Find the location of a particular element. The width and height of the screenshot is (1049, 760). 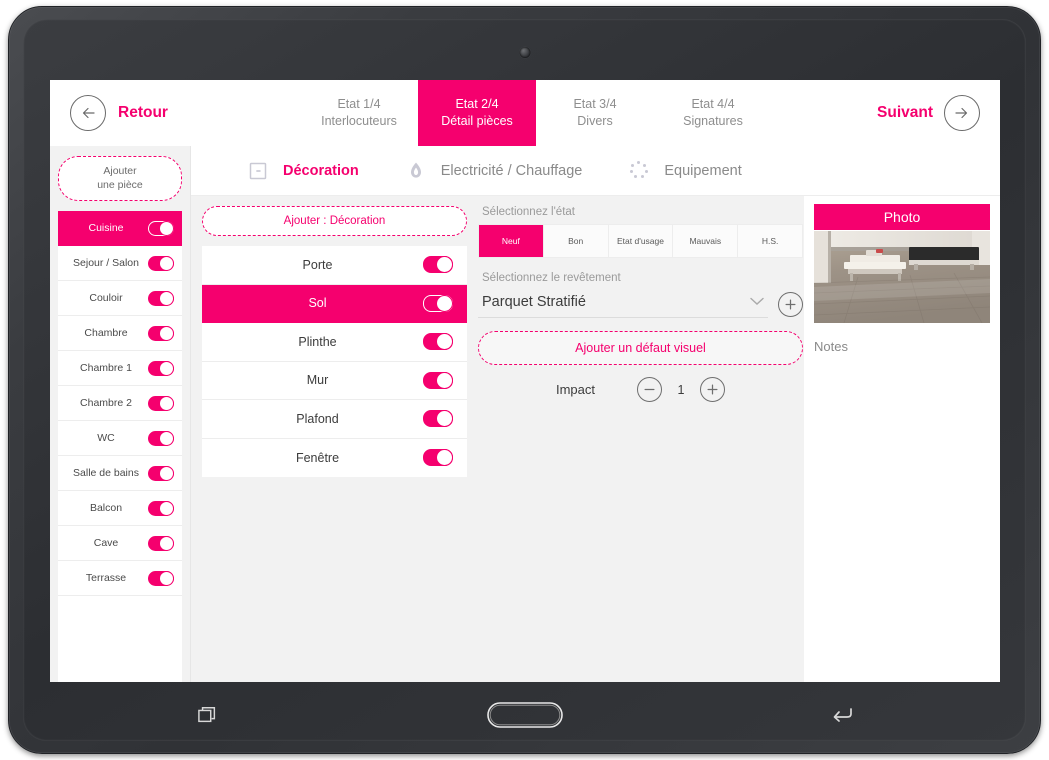

list-item-fenetre: Fenêtre is located at coordinates (334, 457).